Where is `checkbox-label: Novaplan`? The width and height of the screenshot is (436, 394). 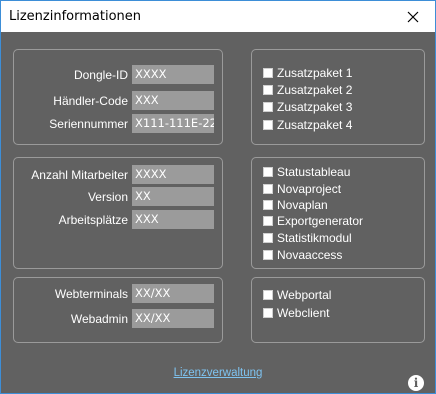
checkbox-label: Novaplan is located at coordinates (302, 205).